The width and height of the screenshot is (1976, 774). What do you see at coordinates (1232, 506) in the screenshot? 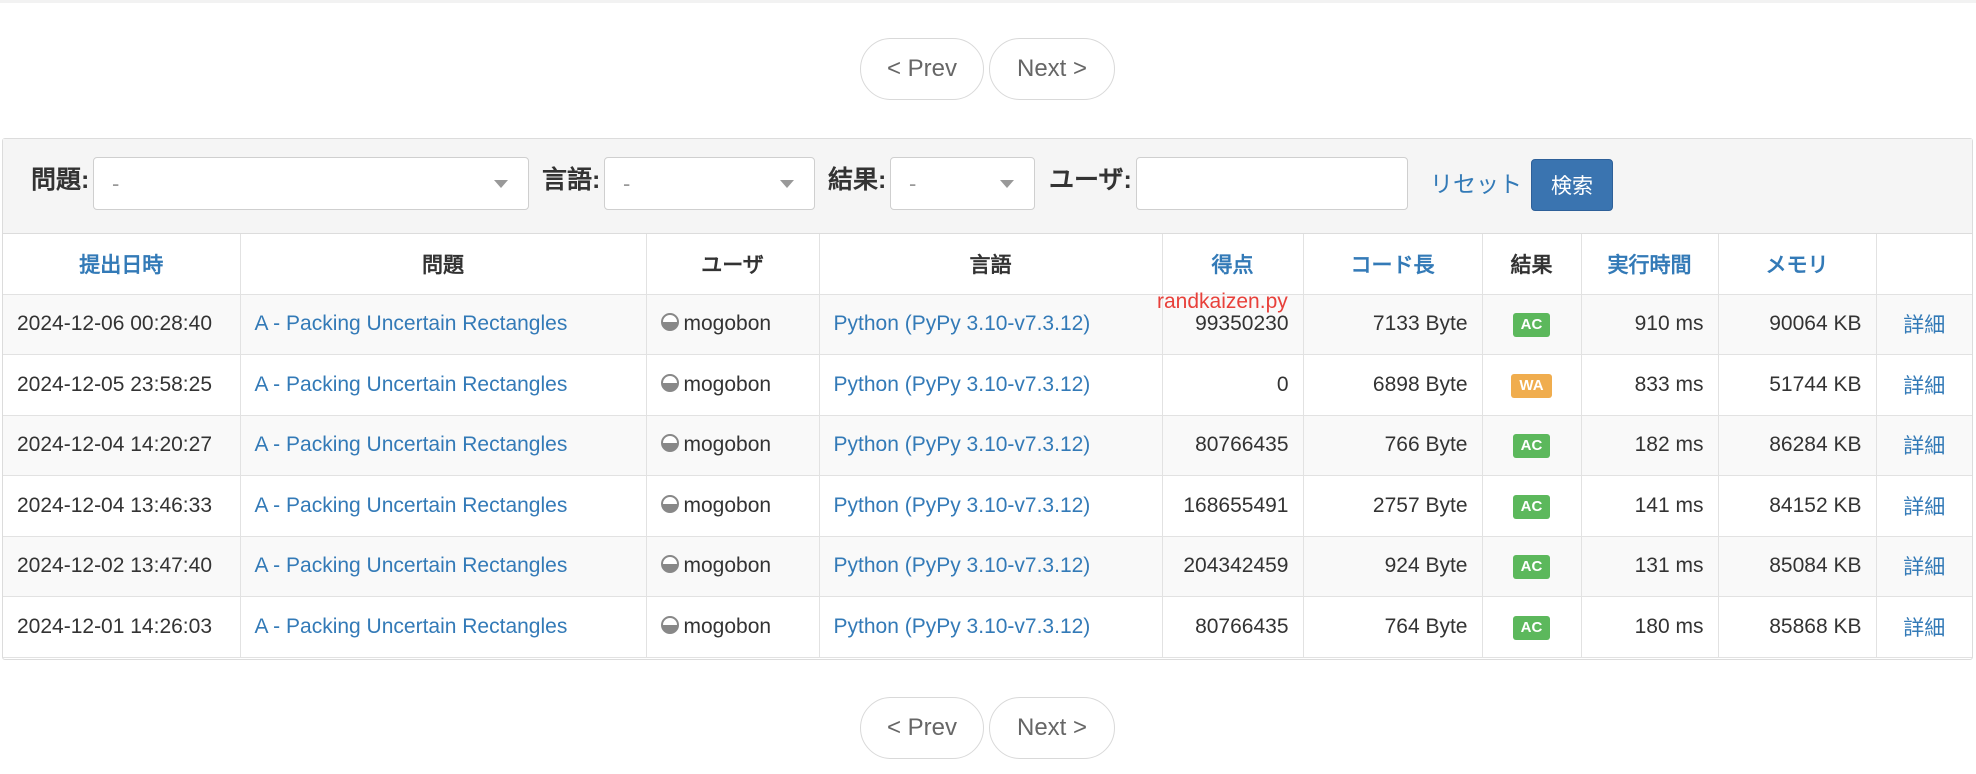
I see `score-cell: 168655491` at bounding box center [1232, 506].